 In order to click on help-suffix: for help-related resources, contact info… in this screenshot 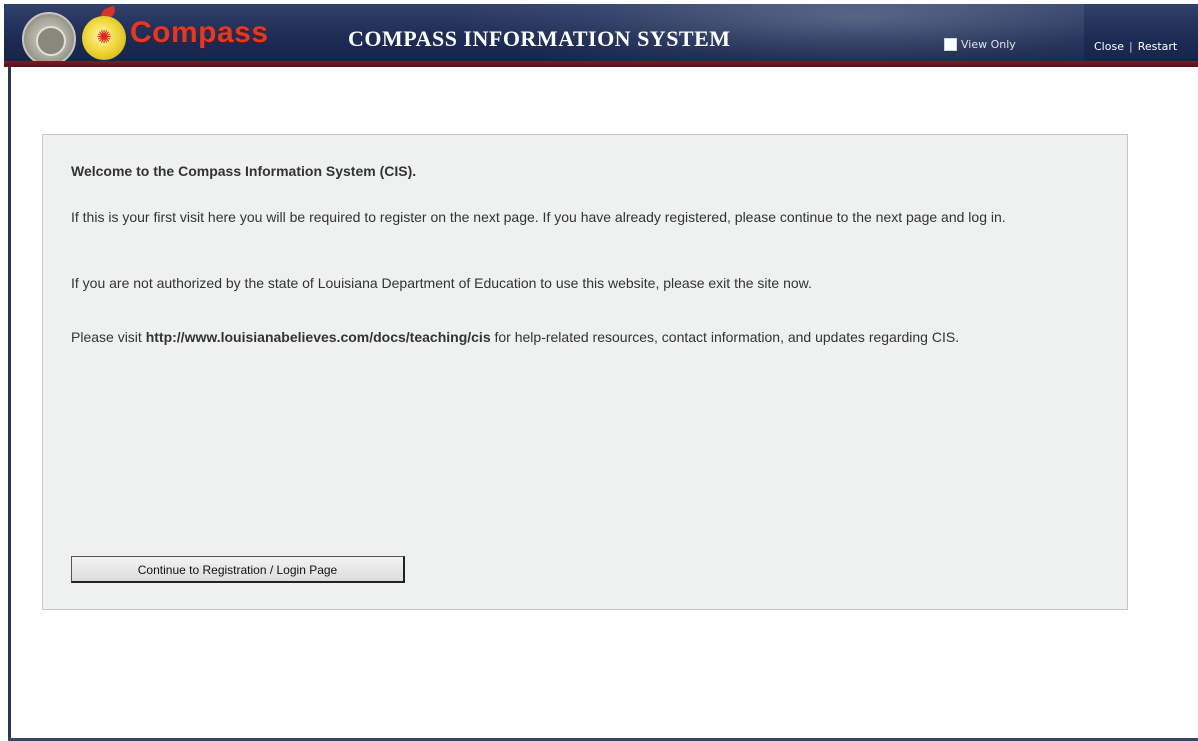, I will do `click(725, 337)`.